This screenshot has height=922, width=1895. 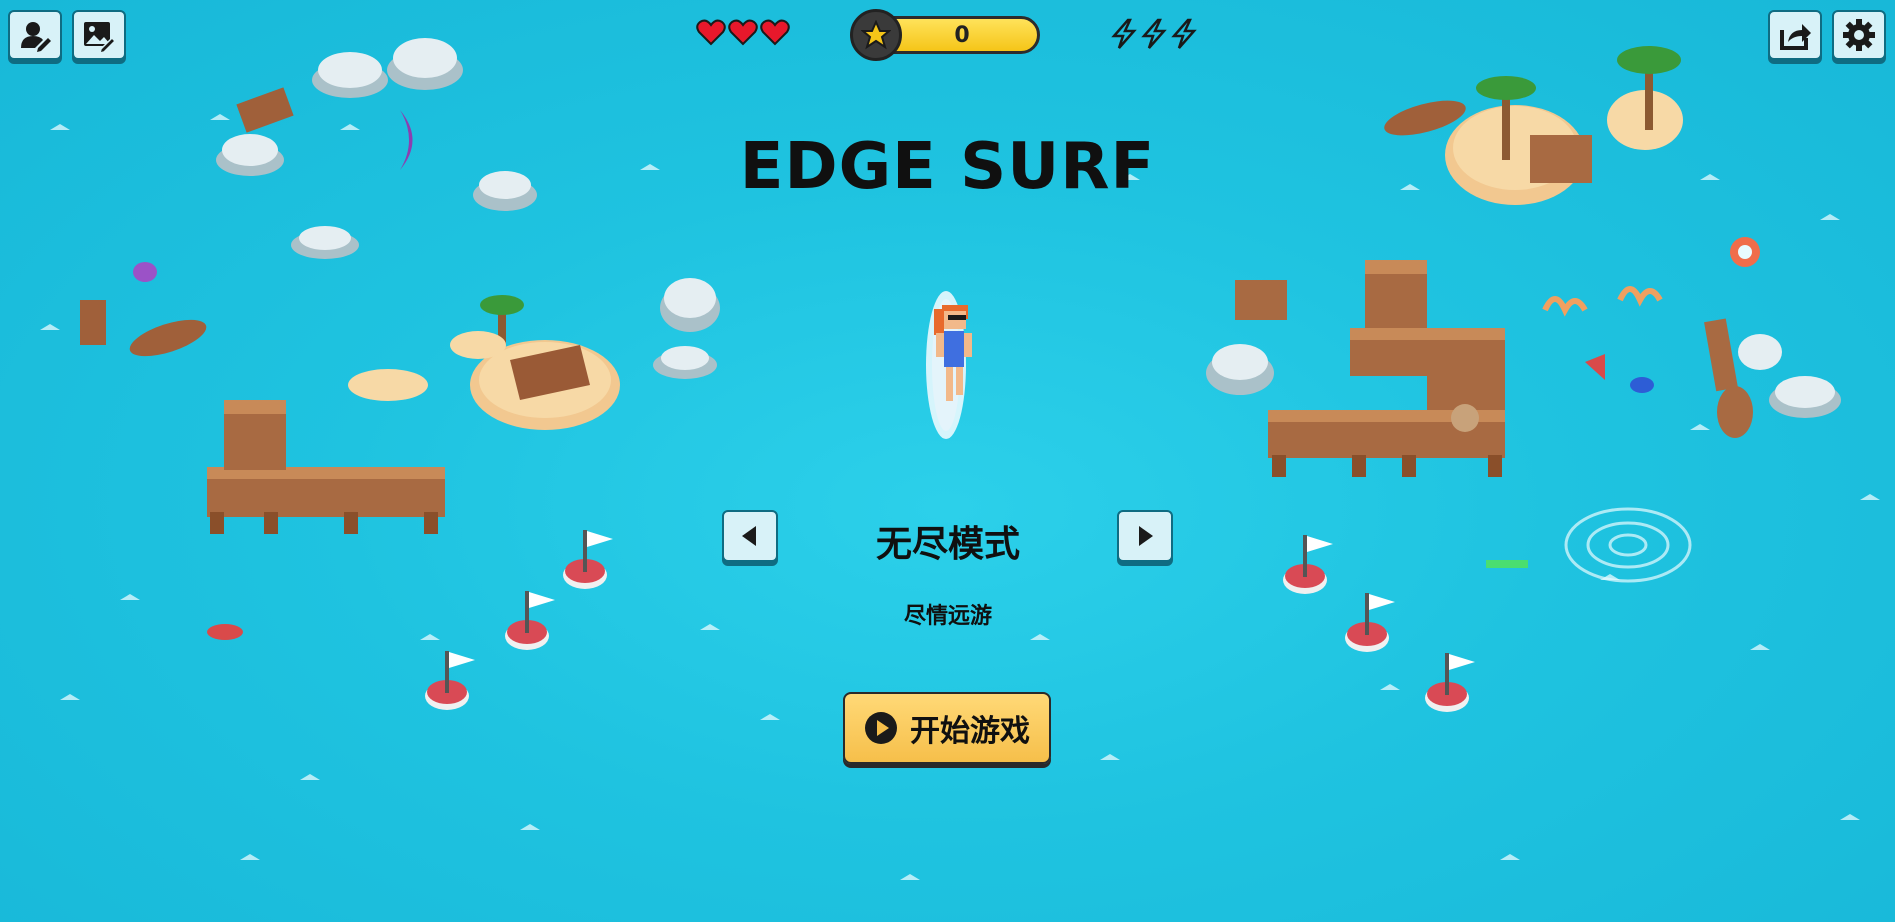 I want to click on mode-name: 无尽模式, so click(x=947, y=544).